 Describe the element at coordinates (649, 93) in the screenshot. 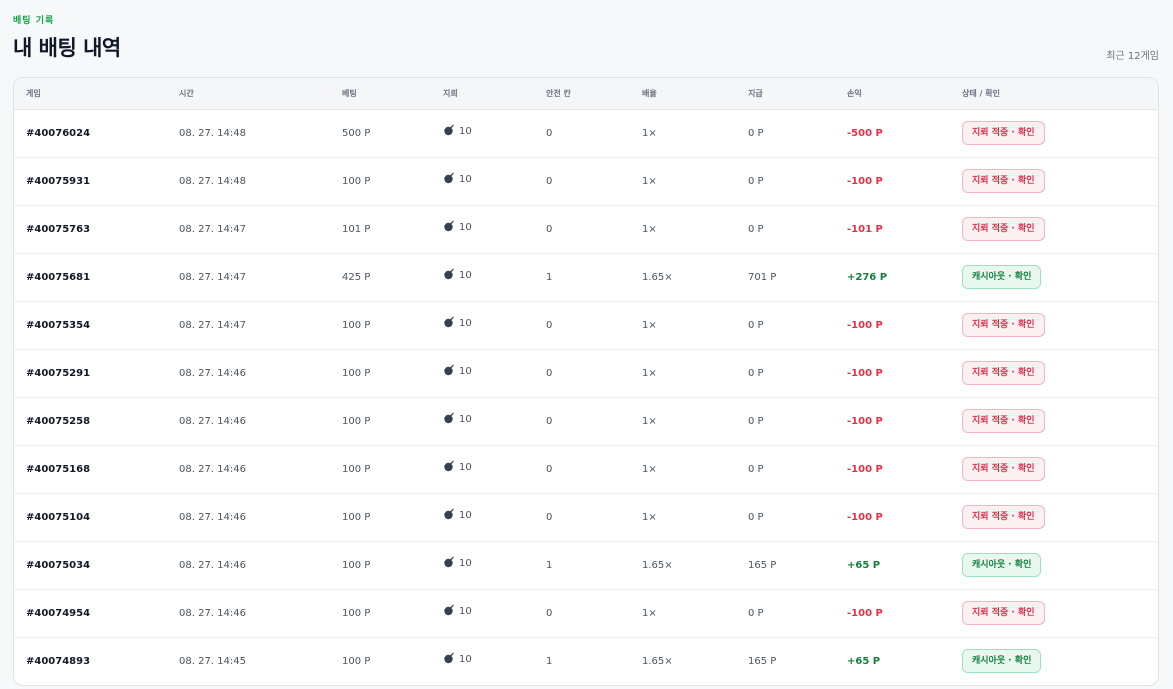

I see `col-multiplier: 배율` at that location.